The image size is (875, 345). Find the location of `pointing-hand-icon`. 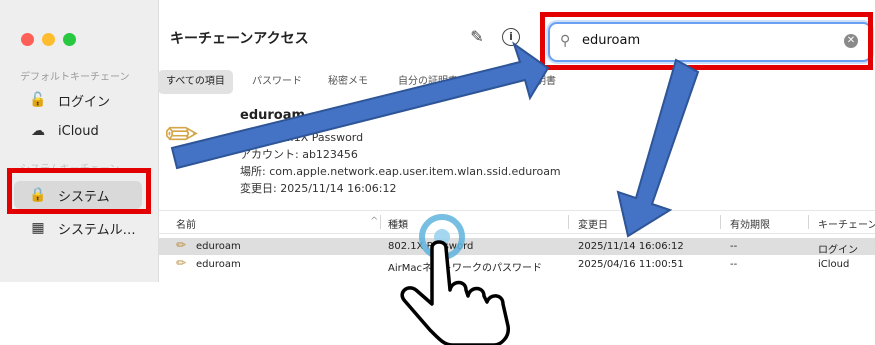

pointing-hand-icon is located at coordinates (455, 292).